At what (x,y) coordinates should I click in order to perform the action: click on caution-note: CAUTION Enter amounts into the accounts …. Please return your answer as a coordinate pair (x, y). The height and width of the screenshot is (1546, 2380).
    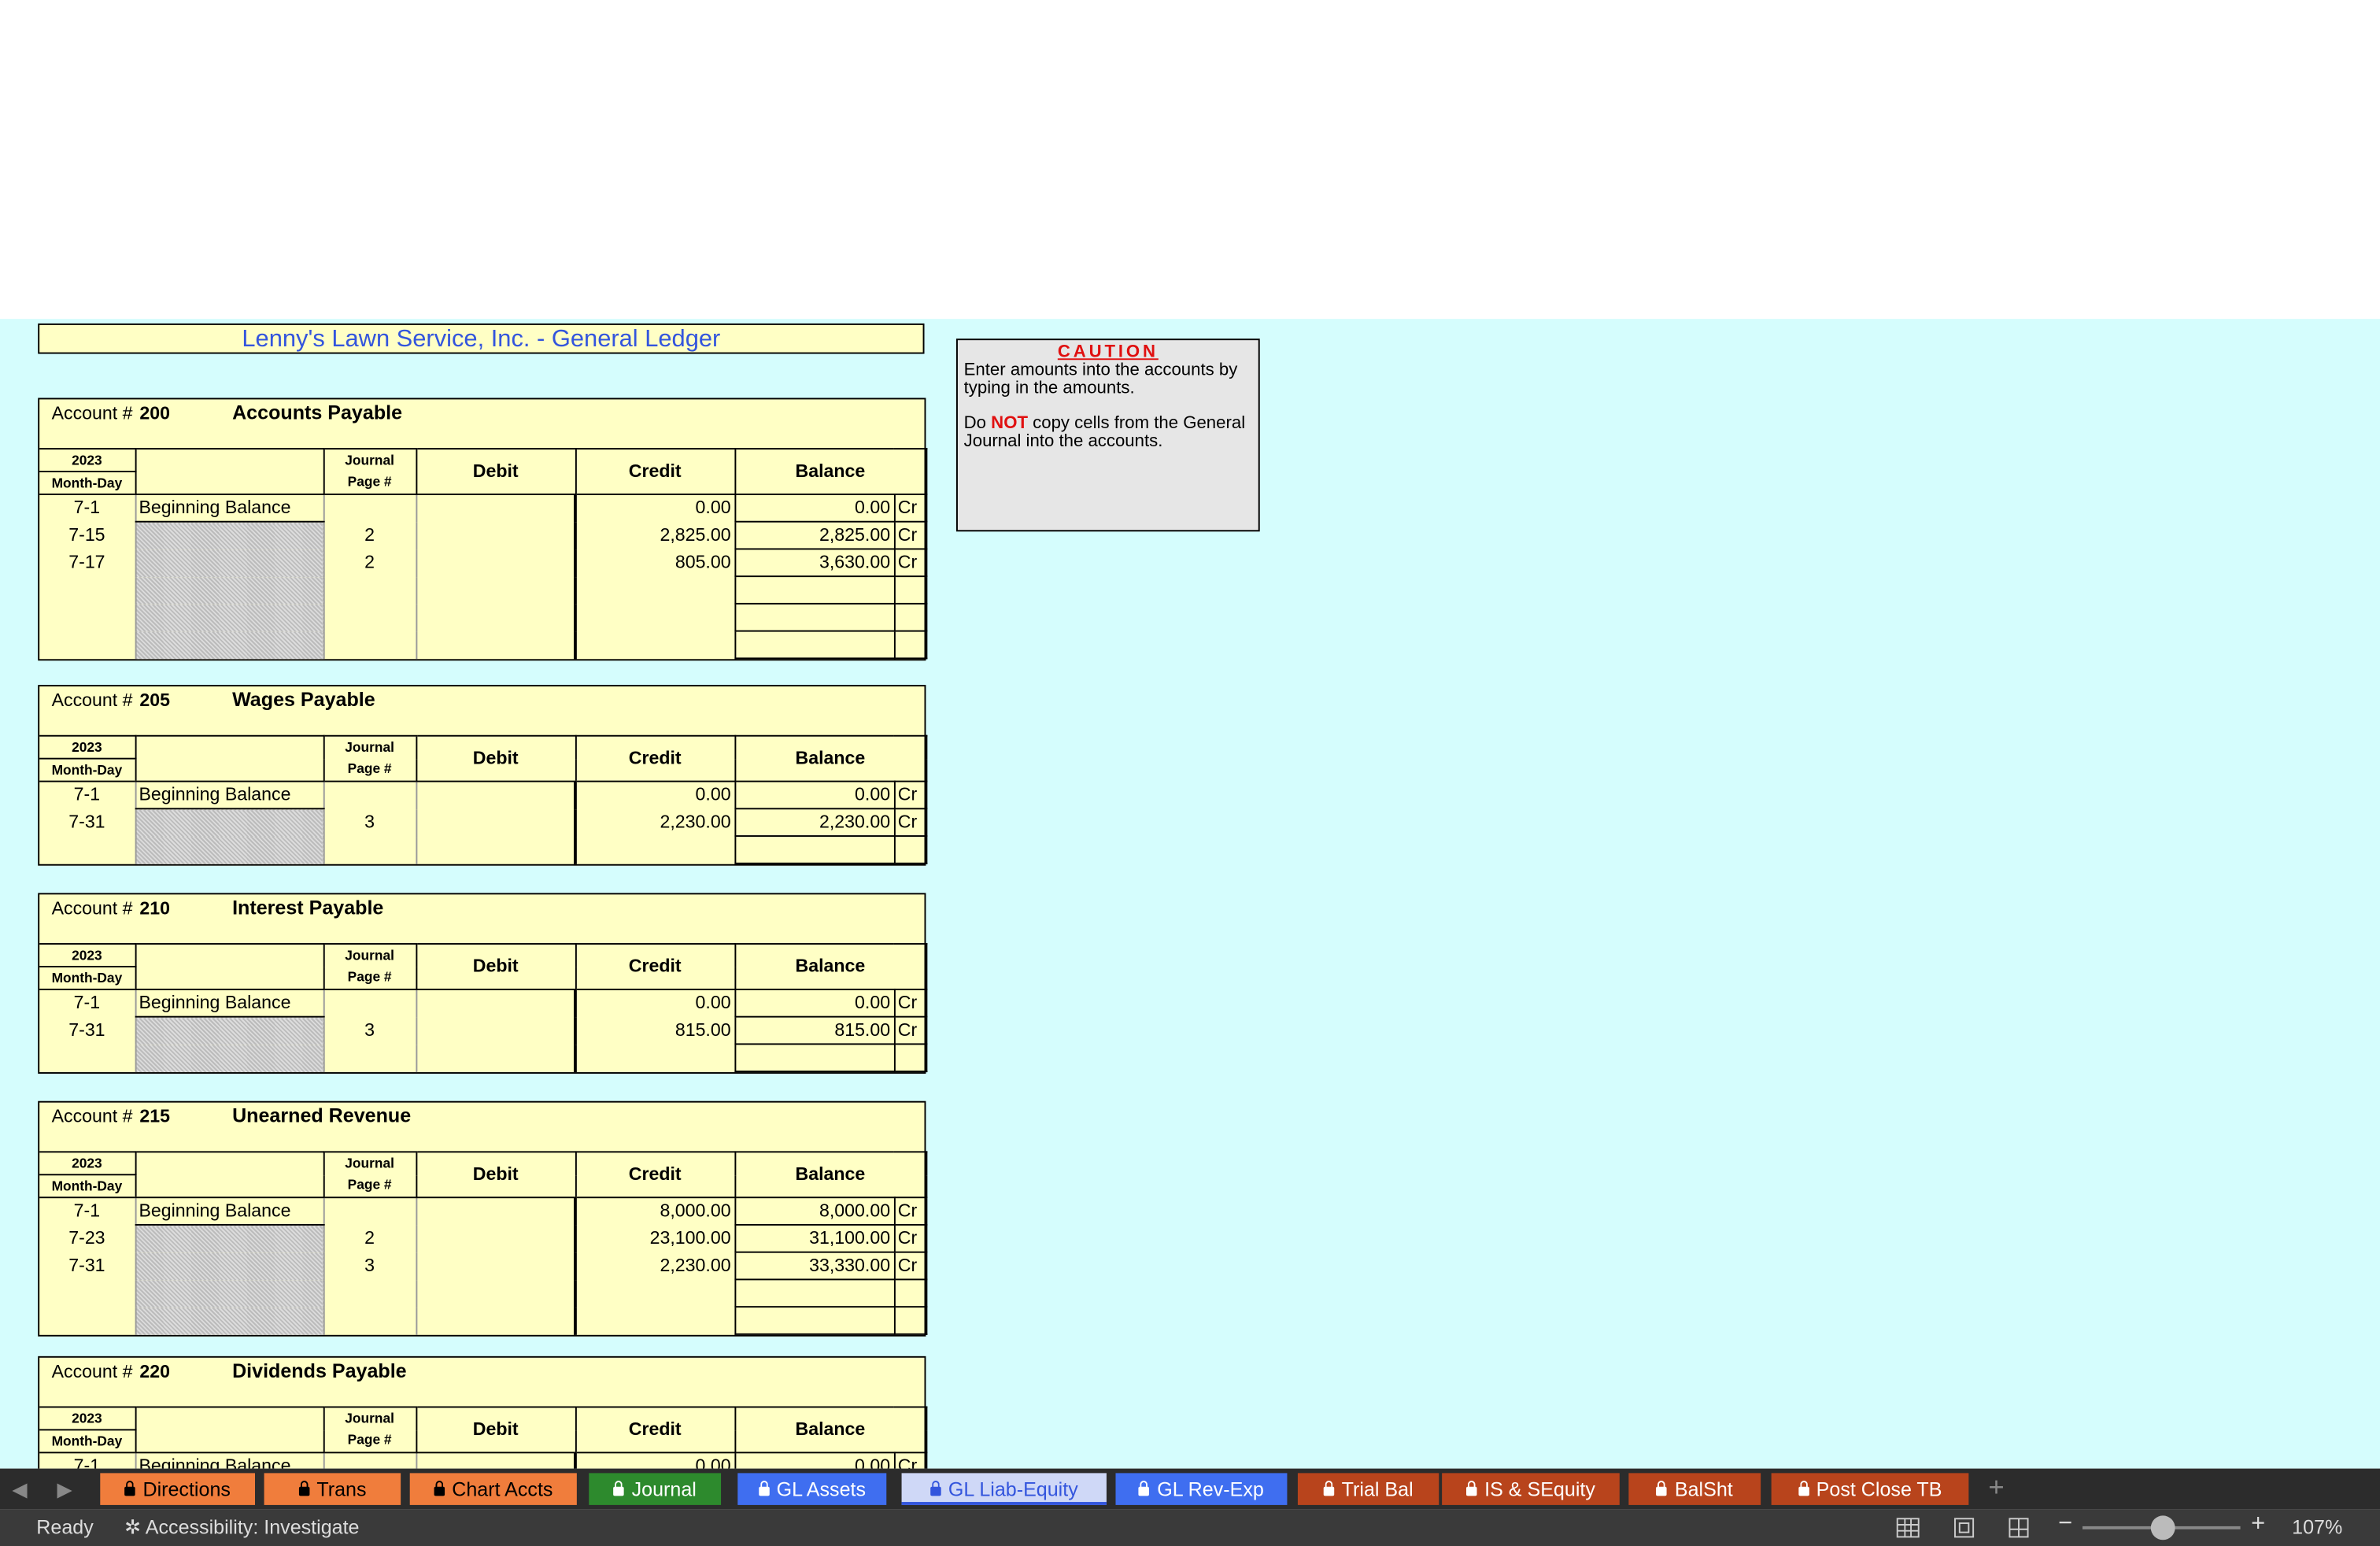
    Looking at the image, I should click on (1108, 435).